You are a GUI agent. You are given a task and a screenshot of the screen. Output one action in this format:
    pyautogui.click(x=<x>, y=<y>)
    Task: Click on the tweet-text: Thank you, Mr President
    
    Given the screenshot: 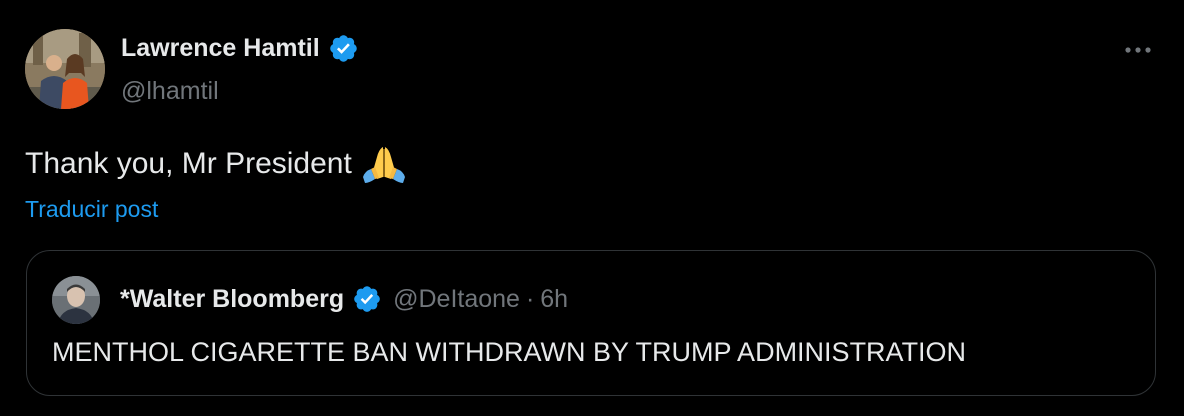 What is the action you would take?
    pyautogui.click(x=216, y=164)
    